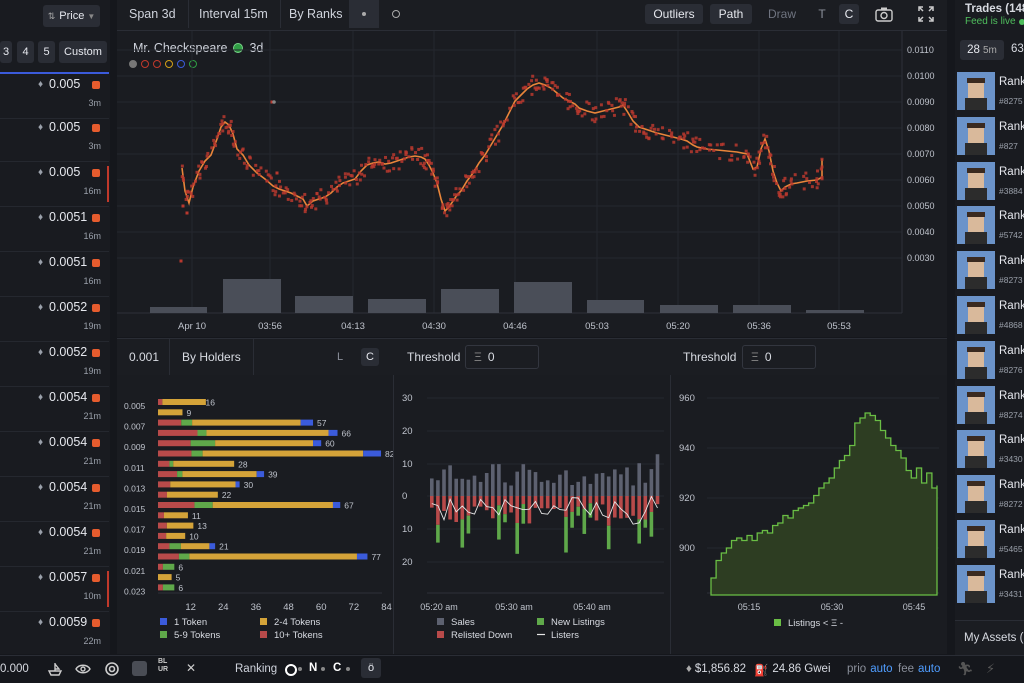 The height and width of the screenshot is (683, 1024). Describe the element at coordinates (989, 92) in the screenshot. I see `trade-row: Rank #8275` at that location.